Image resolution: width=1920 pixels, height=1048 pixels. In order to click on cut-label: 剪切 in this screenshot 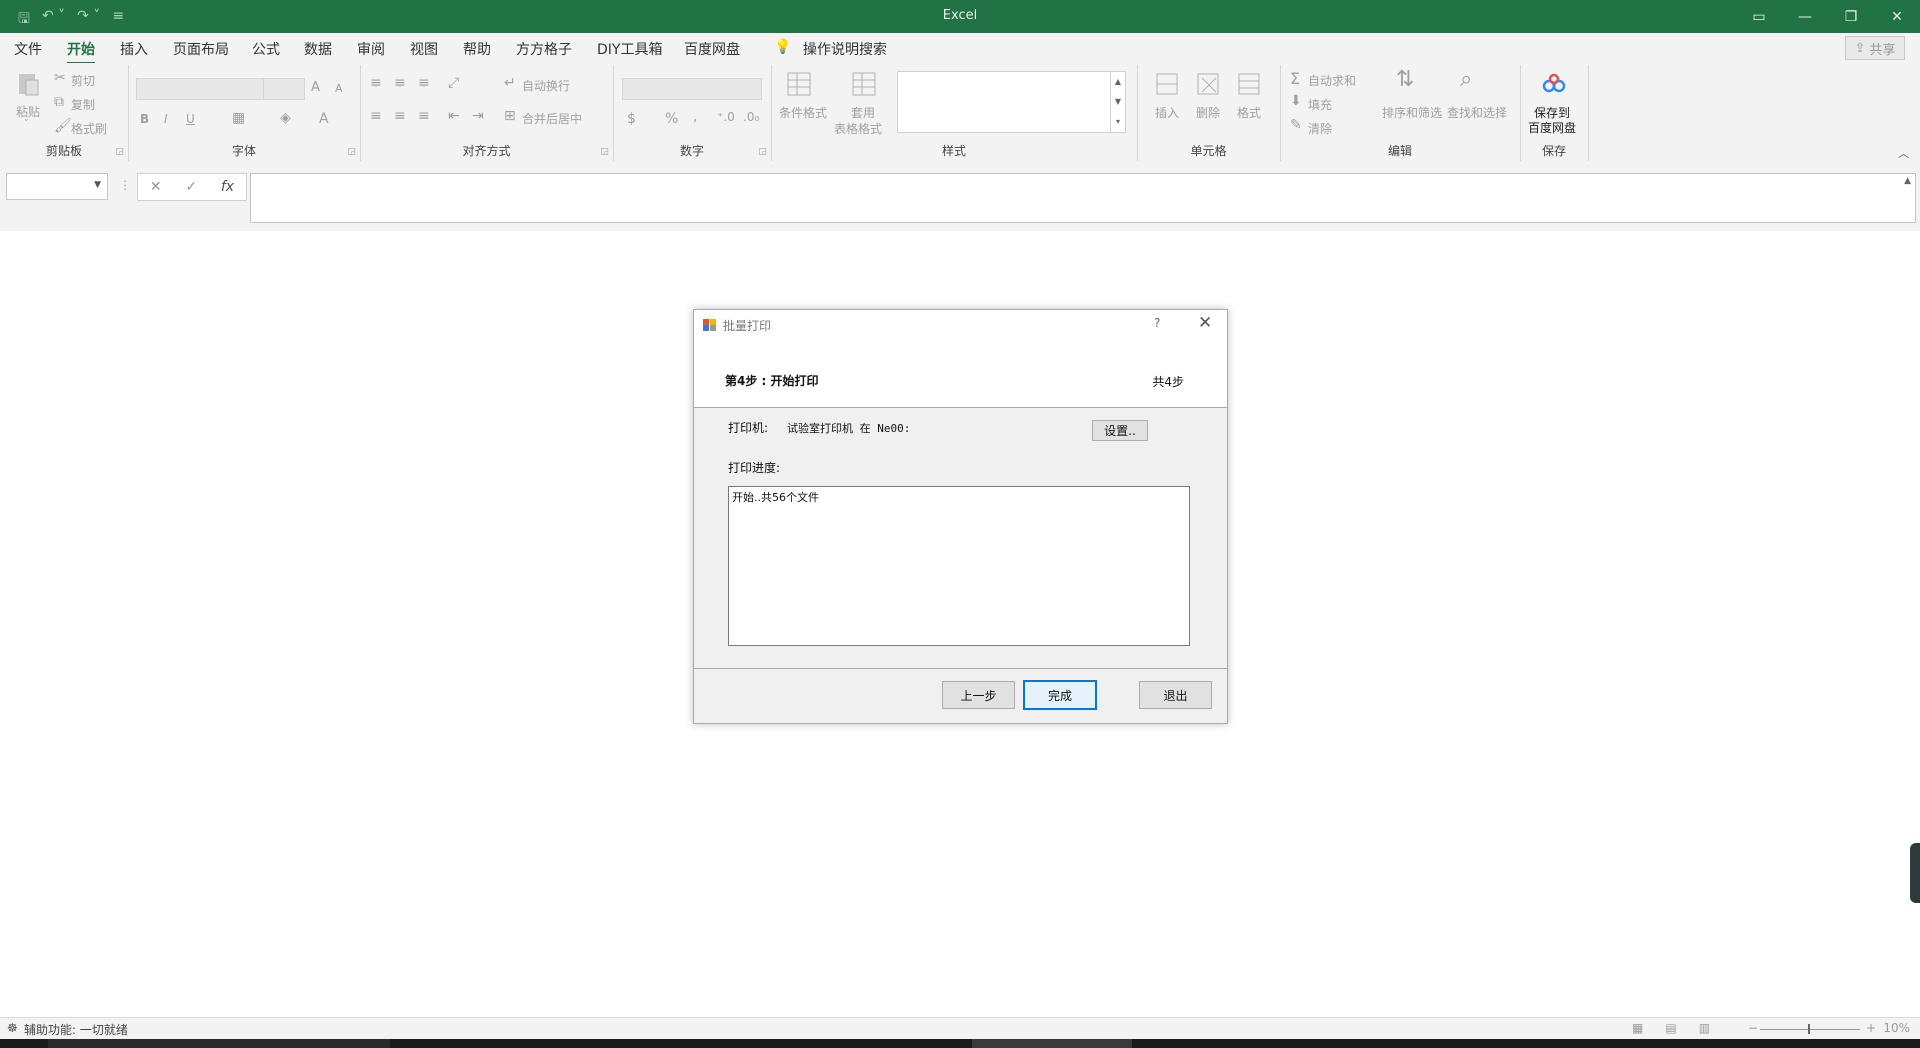, I will do `click(83, 80)`.